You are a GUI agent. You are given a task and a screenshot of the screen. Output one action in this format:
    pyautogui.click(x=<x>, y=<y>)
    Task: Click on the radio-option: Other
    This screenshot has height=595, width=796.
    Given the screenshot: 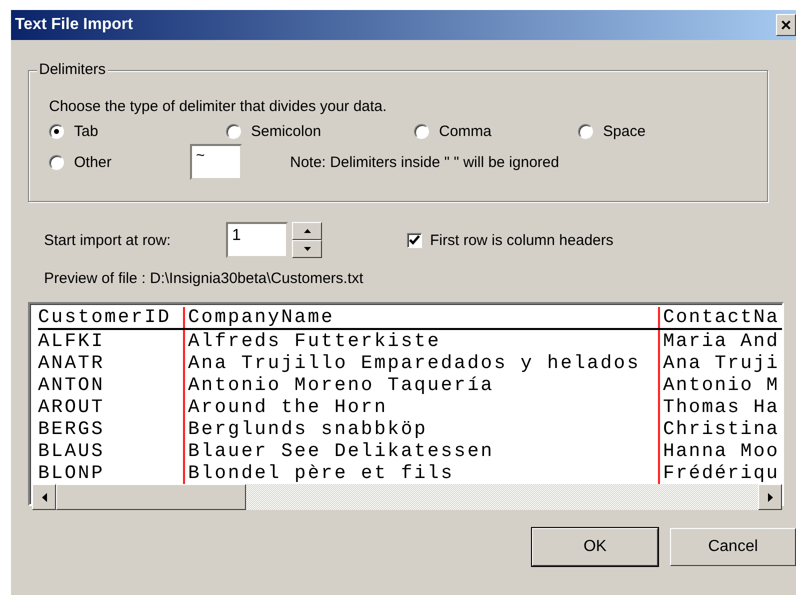 What is the action you would take?
    pyautogui.click(x=119, y=162)
    